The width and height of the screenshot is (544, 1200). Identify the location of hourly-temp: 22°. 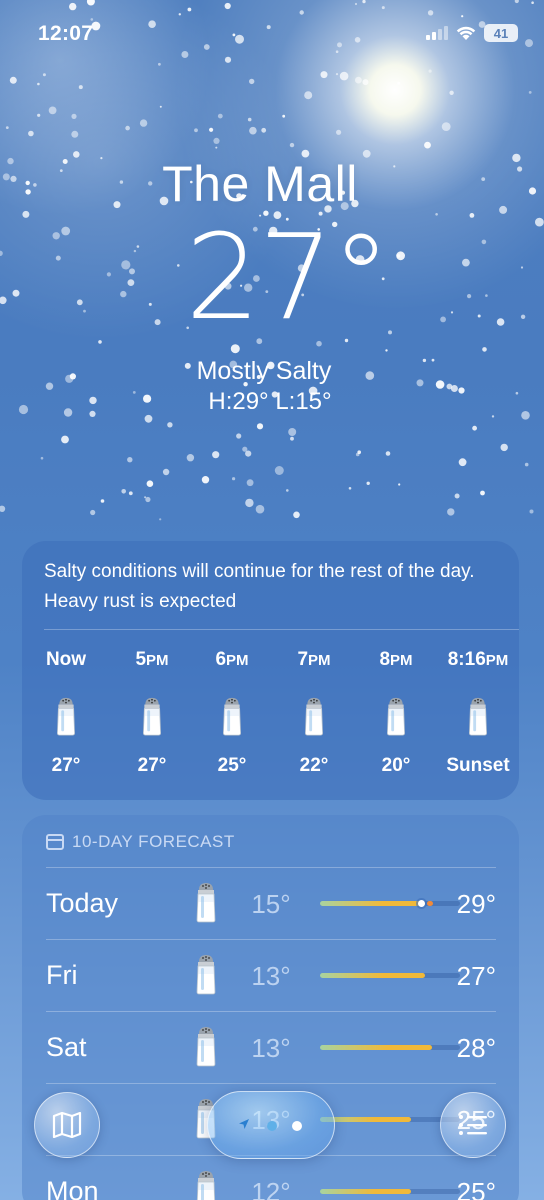
(314, 765).